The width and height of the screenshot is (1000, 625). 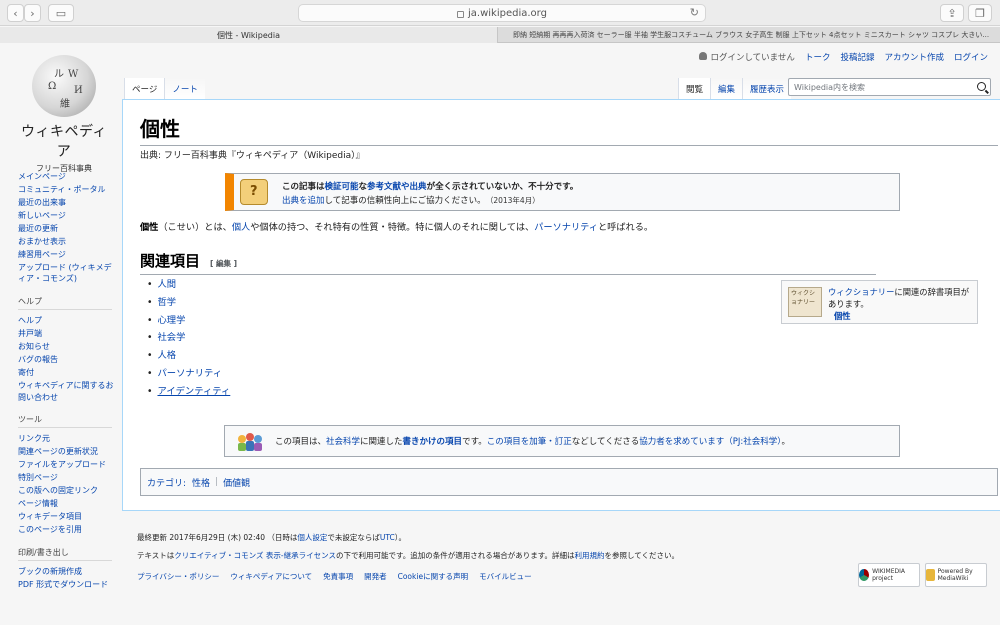 What do you see at coordinates (952, 13) in the screenshot?
I see `share-button: ⇪` at bounding box center [952, 13].